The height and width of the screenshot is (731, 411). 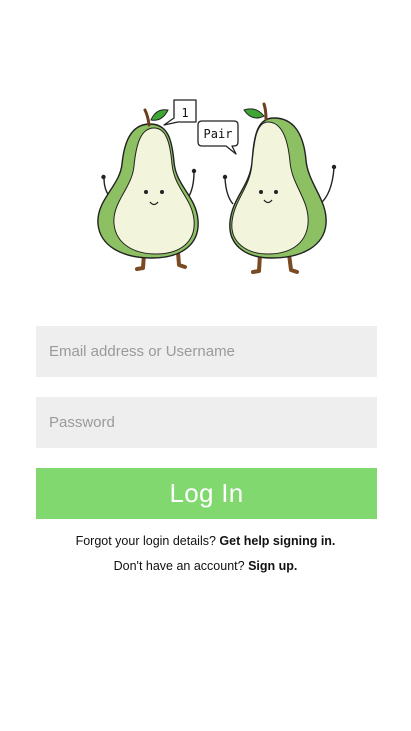 I want to click on speech-bubble-right: Pair, so click(x=218, y=137).